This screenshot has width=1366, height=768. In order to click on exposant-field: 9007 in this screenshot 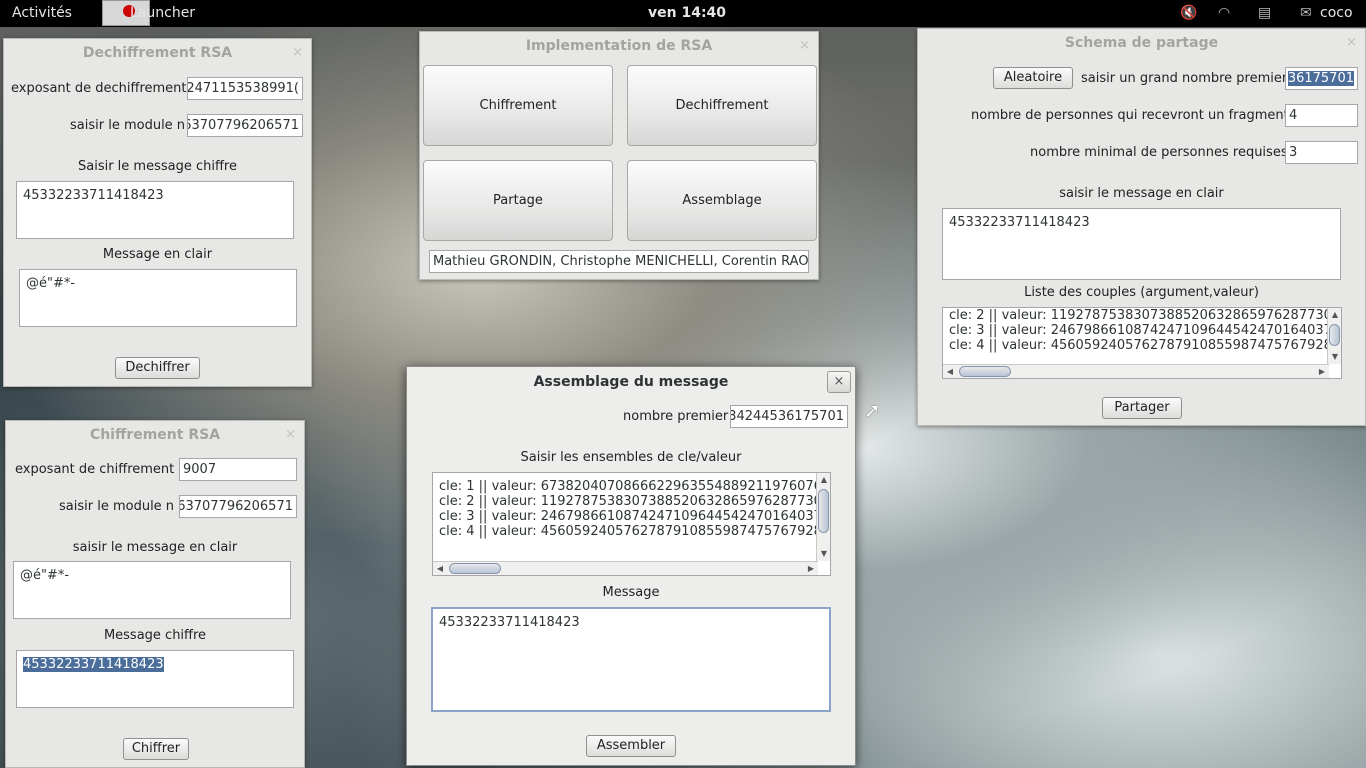, I will do `click(238, 469)`.